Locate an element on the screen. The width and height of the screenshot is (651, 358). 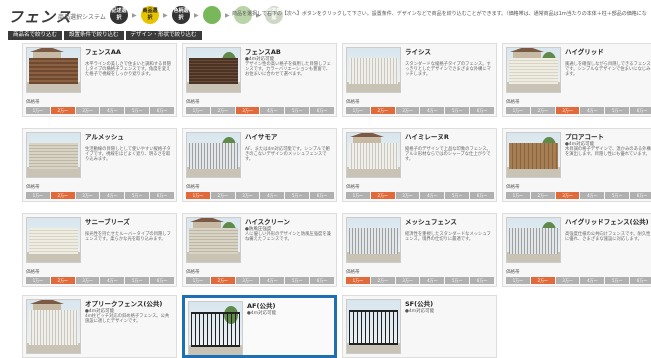
product-name: サニーブリーズ is located at coordinates (107, 221).